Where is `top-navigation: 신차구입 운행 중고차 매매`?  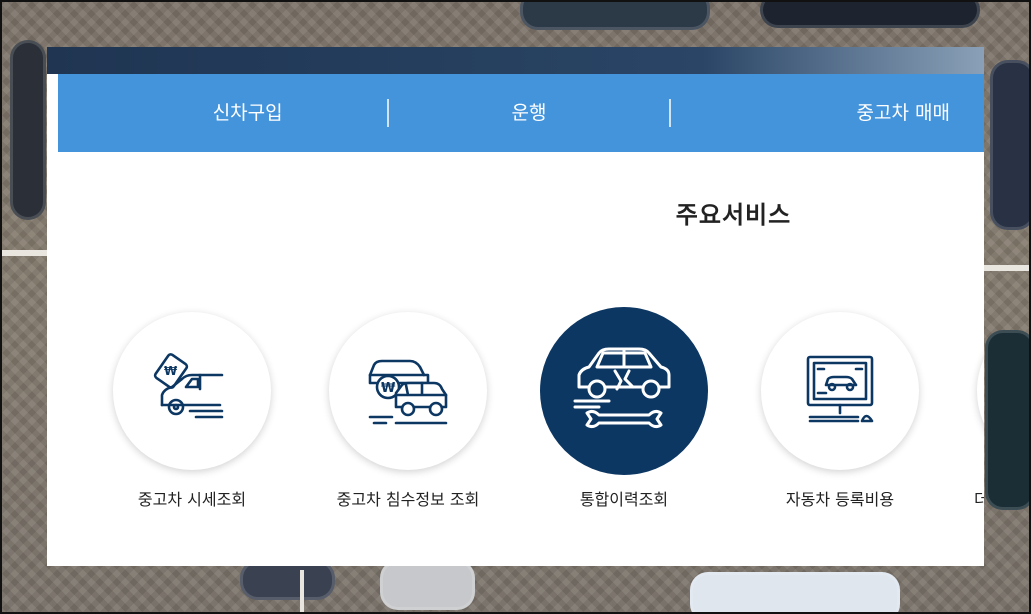
top-navigation: 신차구입 운행 중고차 매매 is located at coordinates (521, 113).